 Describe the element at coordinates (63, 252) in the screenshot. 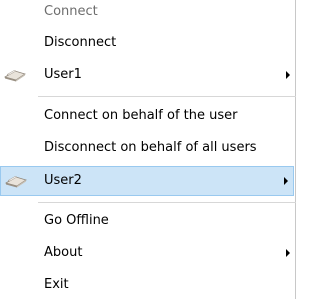

I see `menu-item-label: About` at that location.